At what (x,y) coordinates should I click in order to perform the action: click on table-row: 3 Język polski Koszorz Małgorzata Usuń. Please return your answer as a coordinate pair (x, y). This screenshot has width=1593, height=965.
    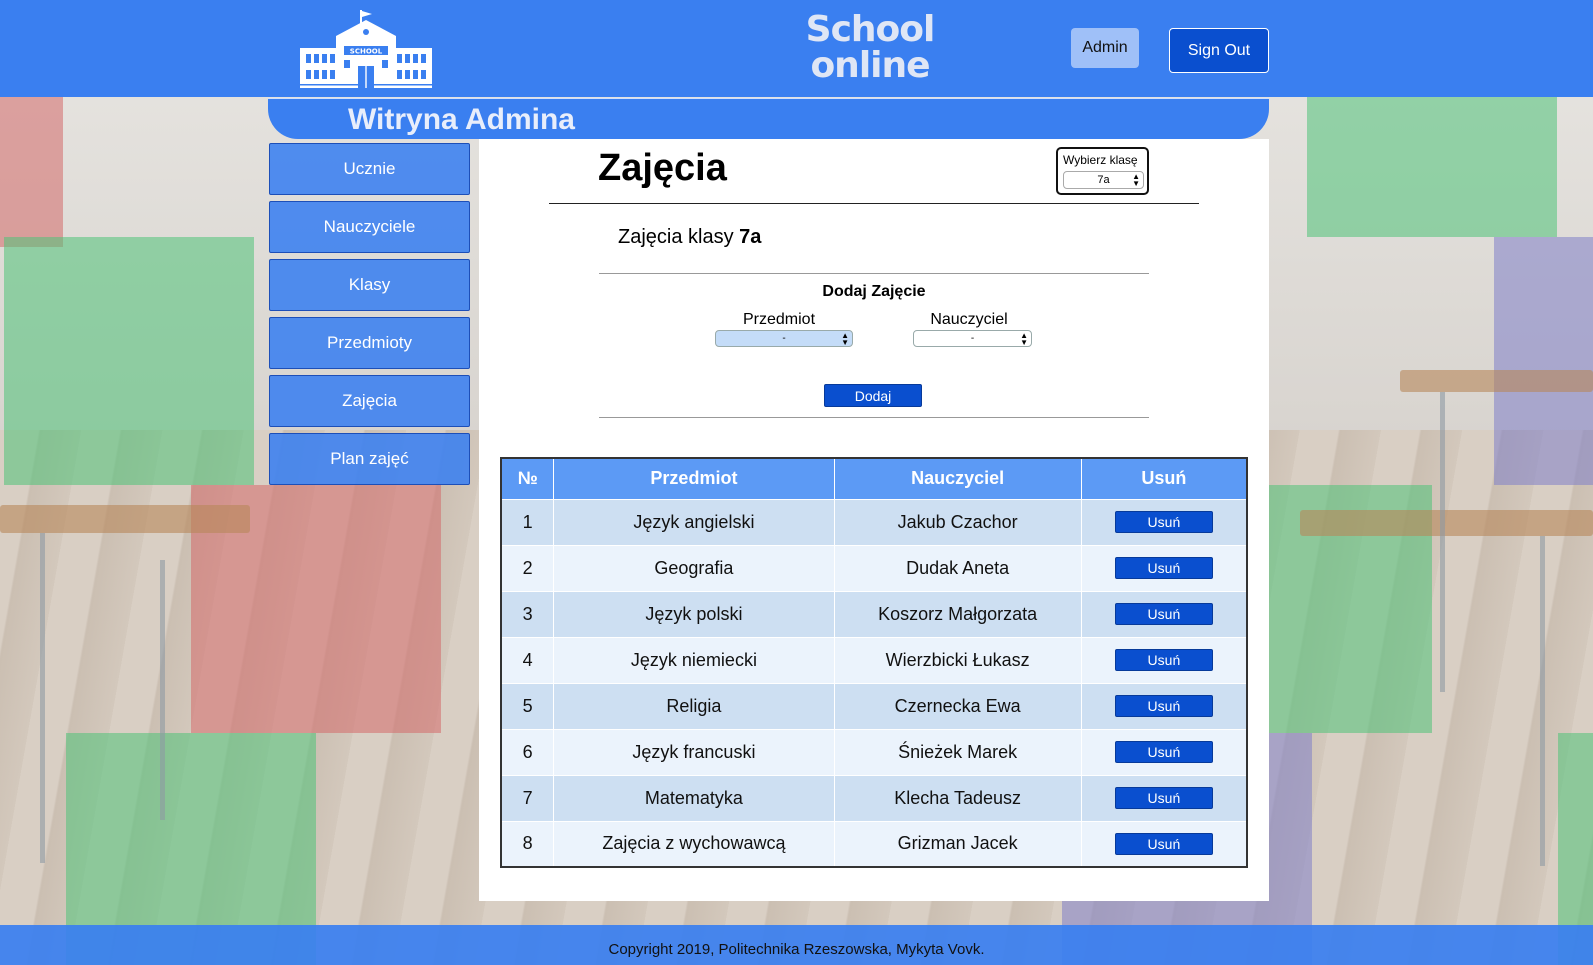
    Looking at the image, I should click on (874, 614).